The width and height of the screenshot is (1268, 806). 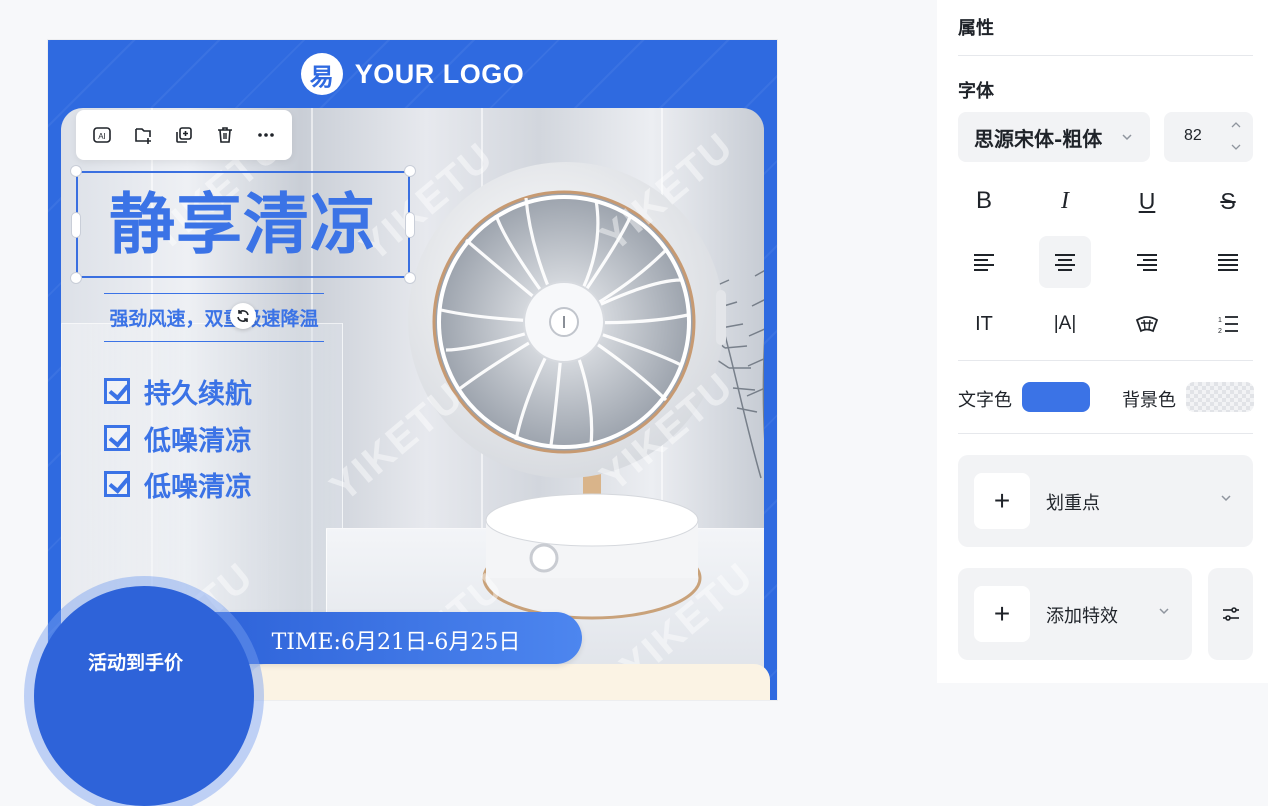 I want to click on vertical-text-icon: IT, so click(x=984, y=323).